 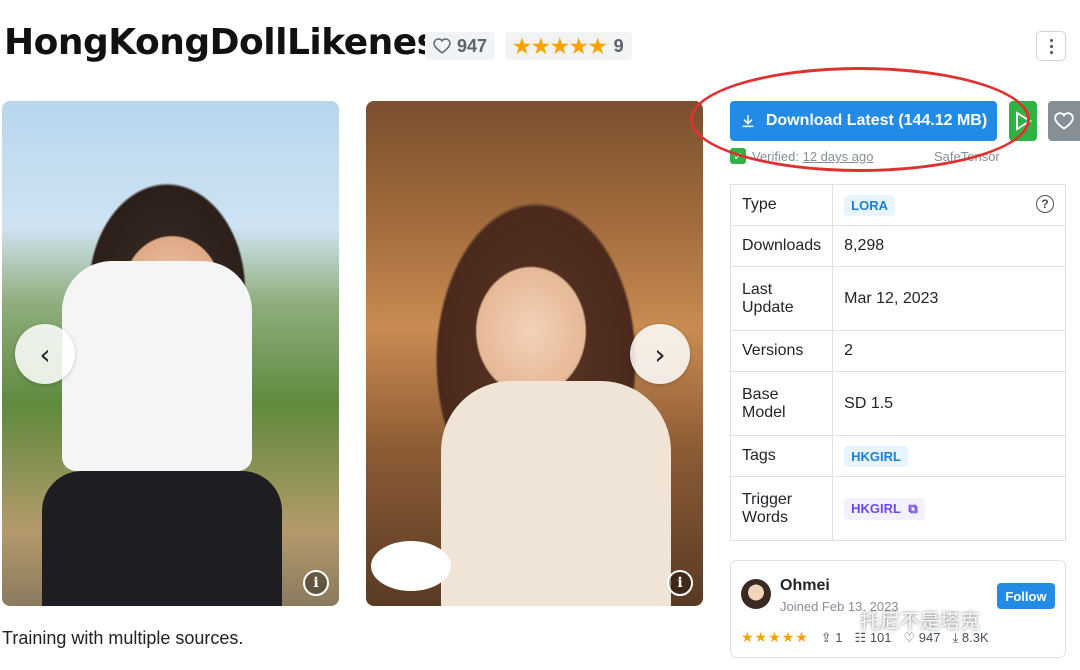 I want to click on favorite-button, so click(x=1064, y=121).